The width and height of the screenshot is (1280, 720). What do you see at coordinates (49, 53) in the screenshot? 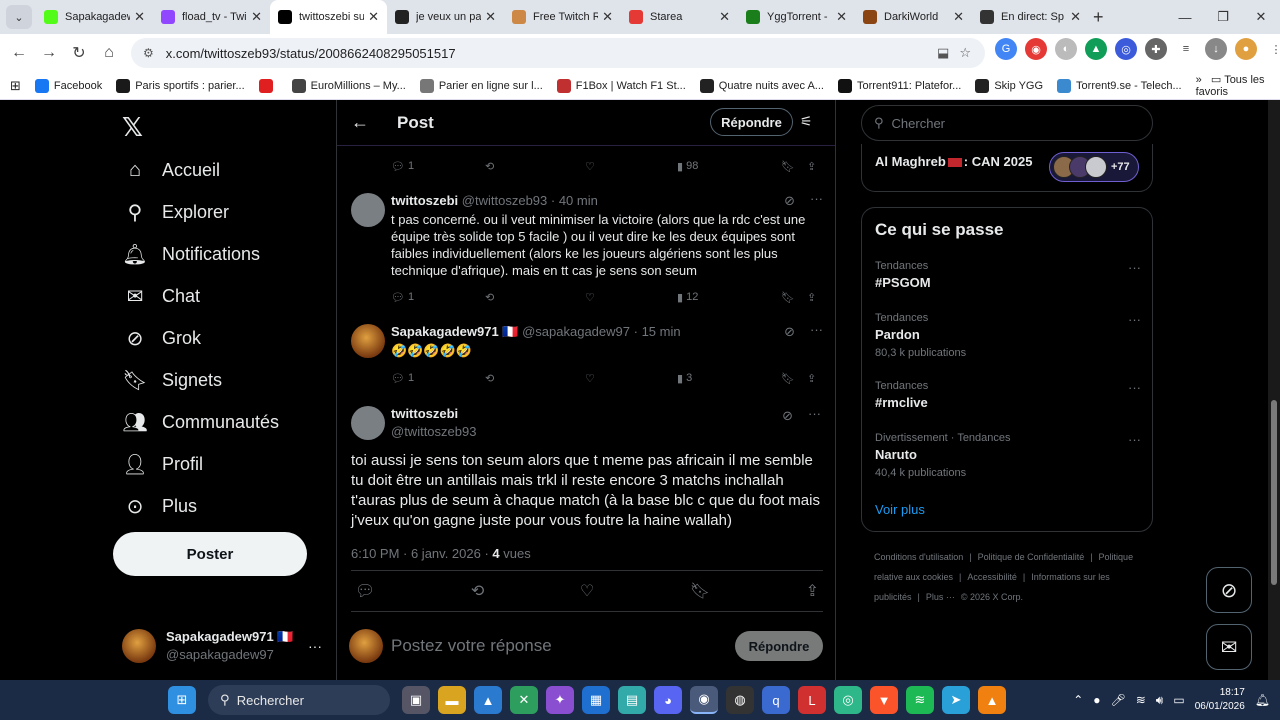
I see `forward-icon: →` at bounding box center [49, 53].